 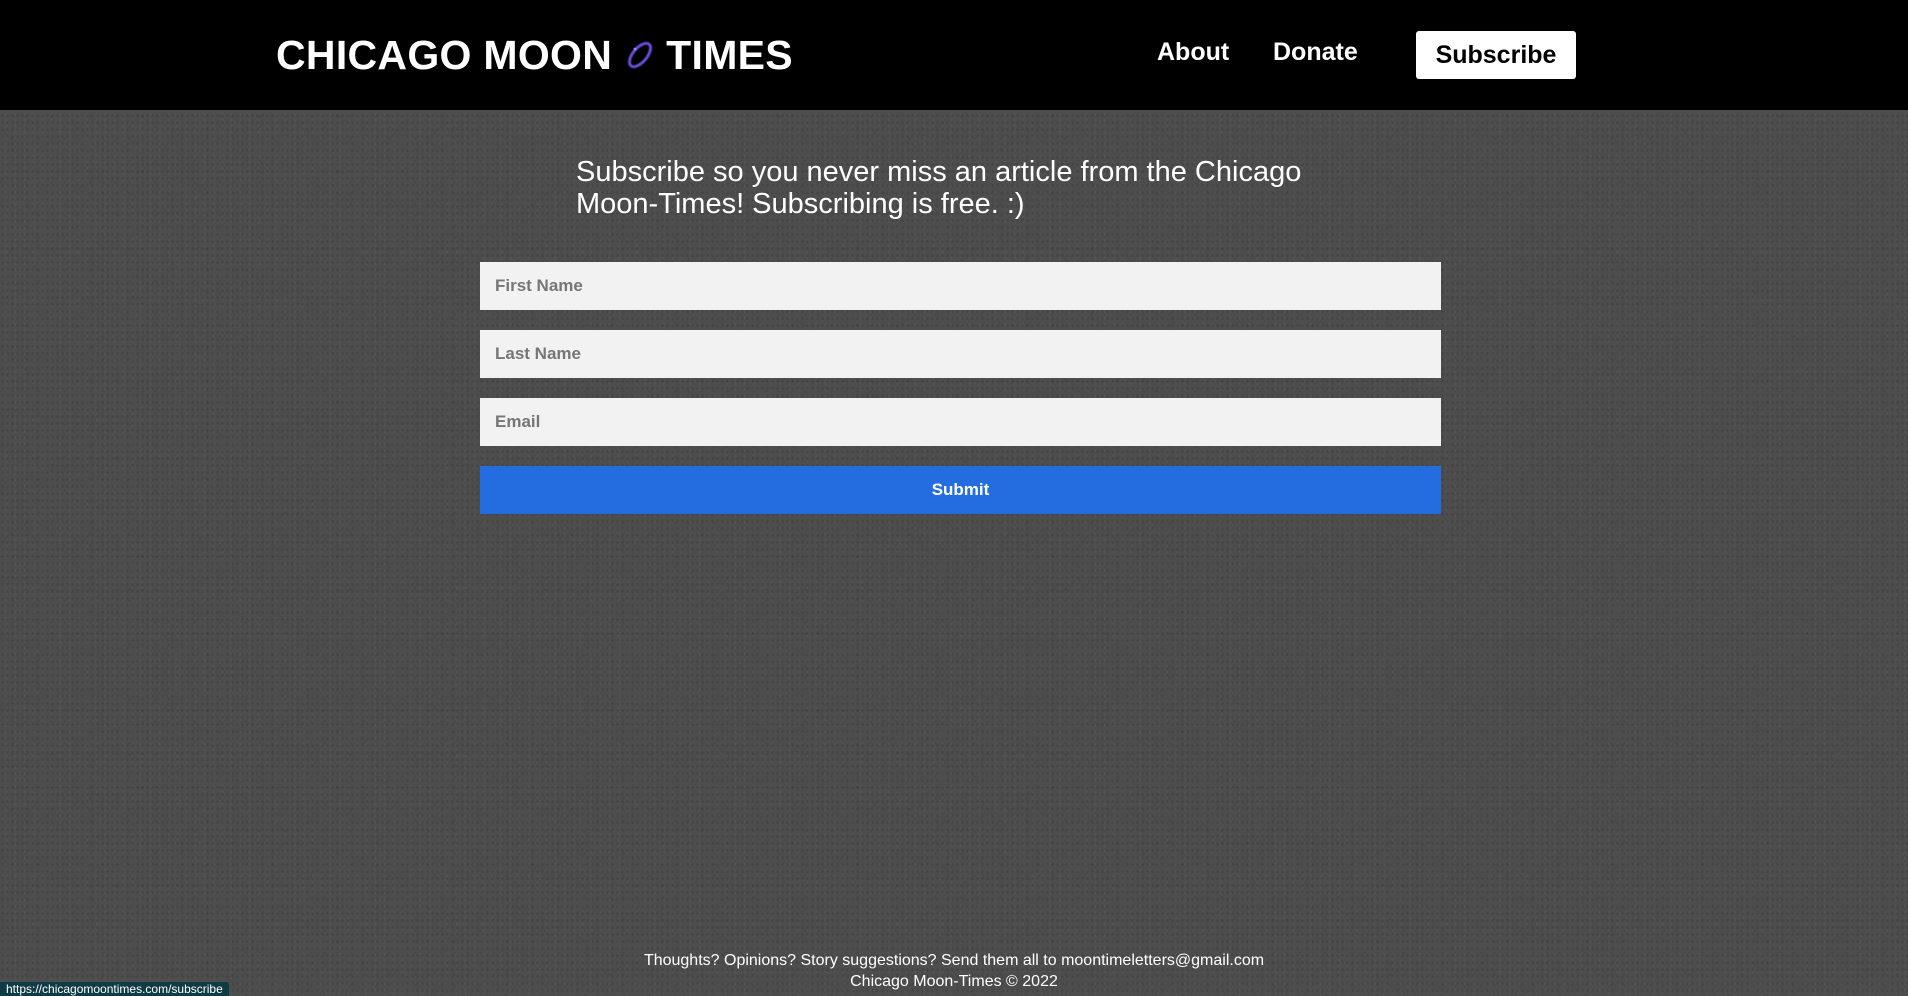 I want to click on planet-icon, so click(x=640, y=55).